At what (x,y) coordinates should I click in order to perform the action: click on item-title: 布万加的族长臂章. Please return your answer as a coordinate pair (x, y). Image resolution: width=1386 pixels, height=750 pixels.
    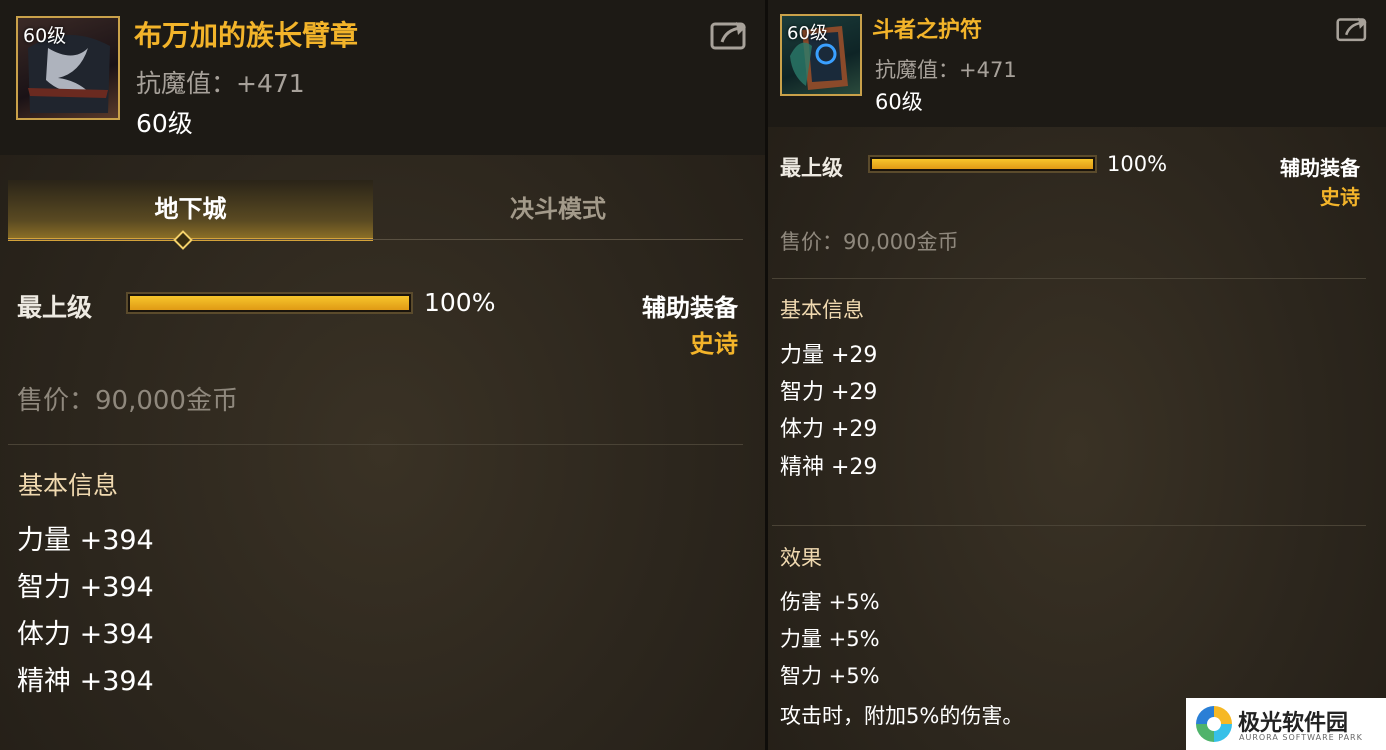
    Looking at the image, I should click on (246, 35).